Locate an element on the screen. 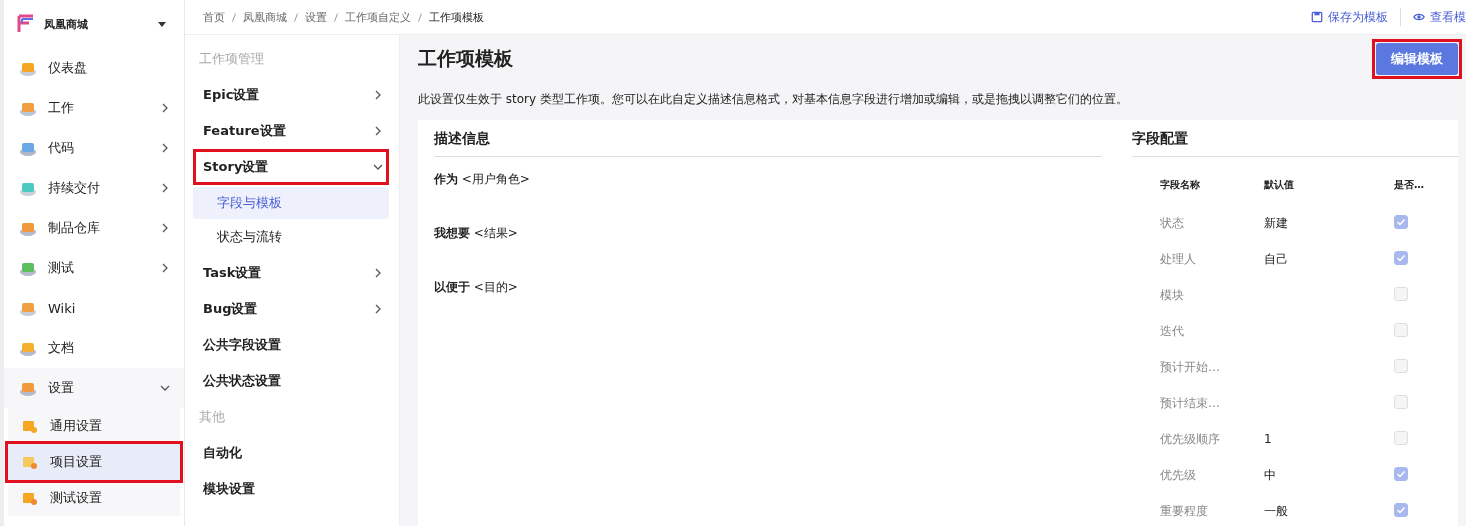 This screenshot has width=1466, height=526. table-cell: 中 is located at coordinates (1270, 474).